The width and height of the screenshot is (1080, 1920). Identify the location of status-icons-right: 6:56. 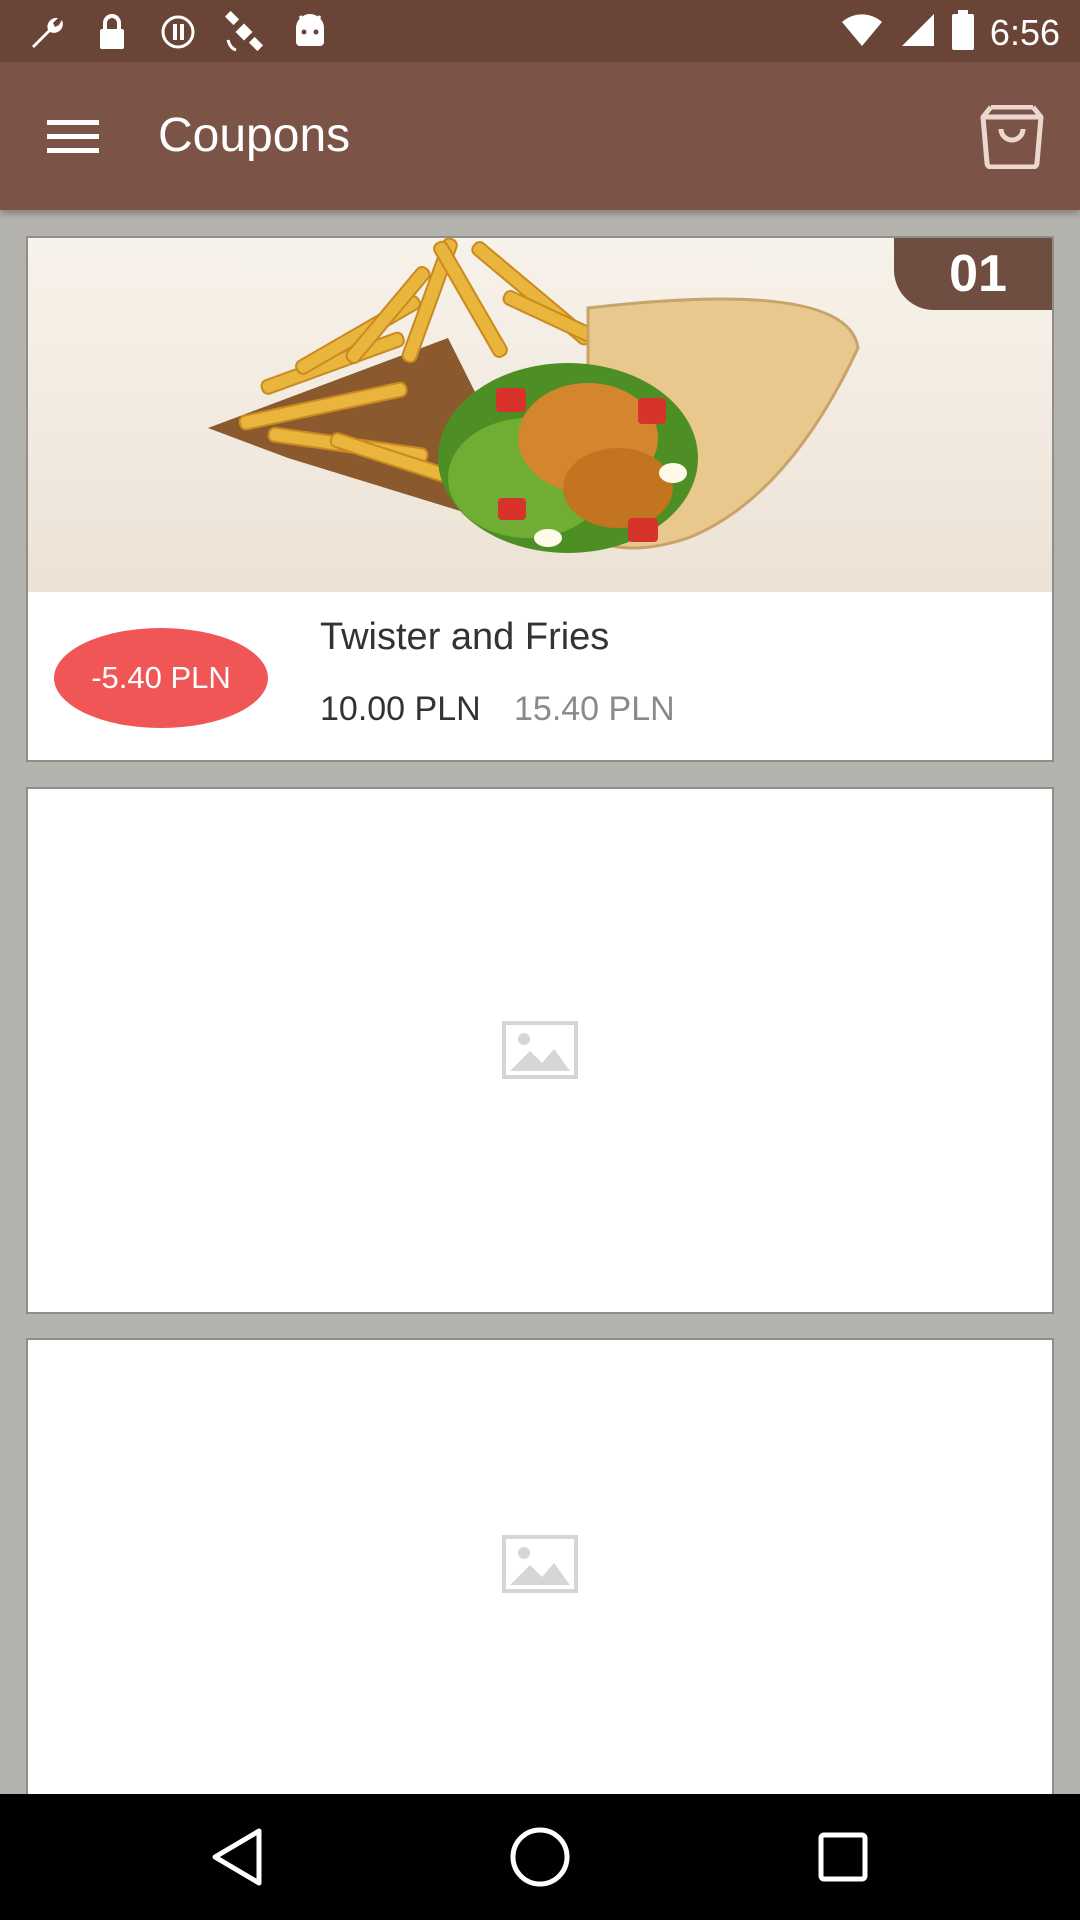
(950, 32).